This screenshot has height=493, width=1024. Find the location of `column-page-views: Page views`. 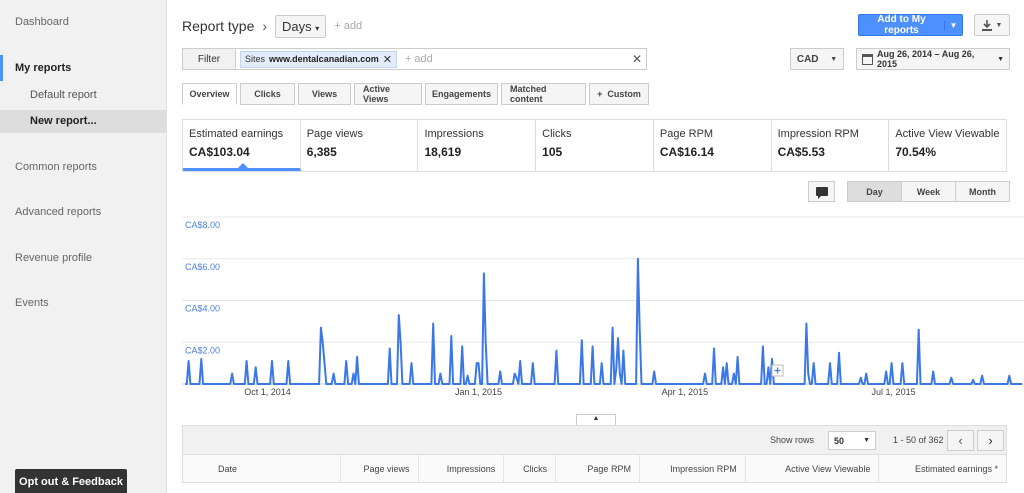

column-page-views: Page views is located at coordinates (380, 468).